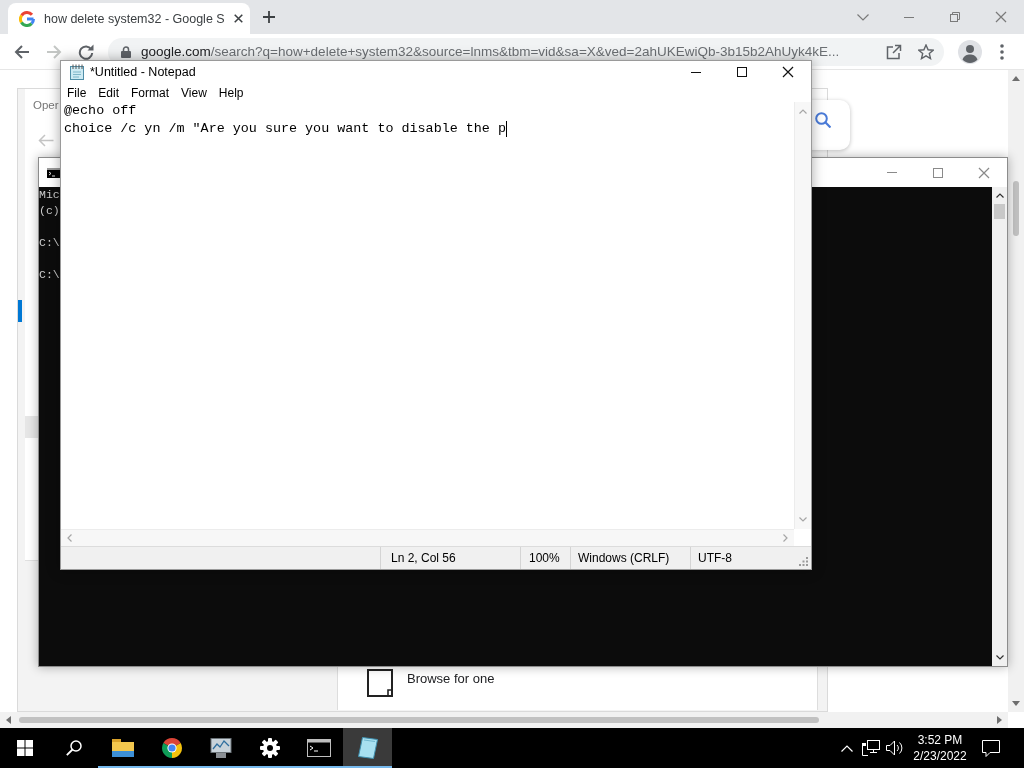 The image size is (1024, 768). I want to click on scroll-up-icon, so click(999, 195).